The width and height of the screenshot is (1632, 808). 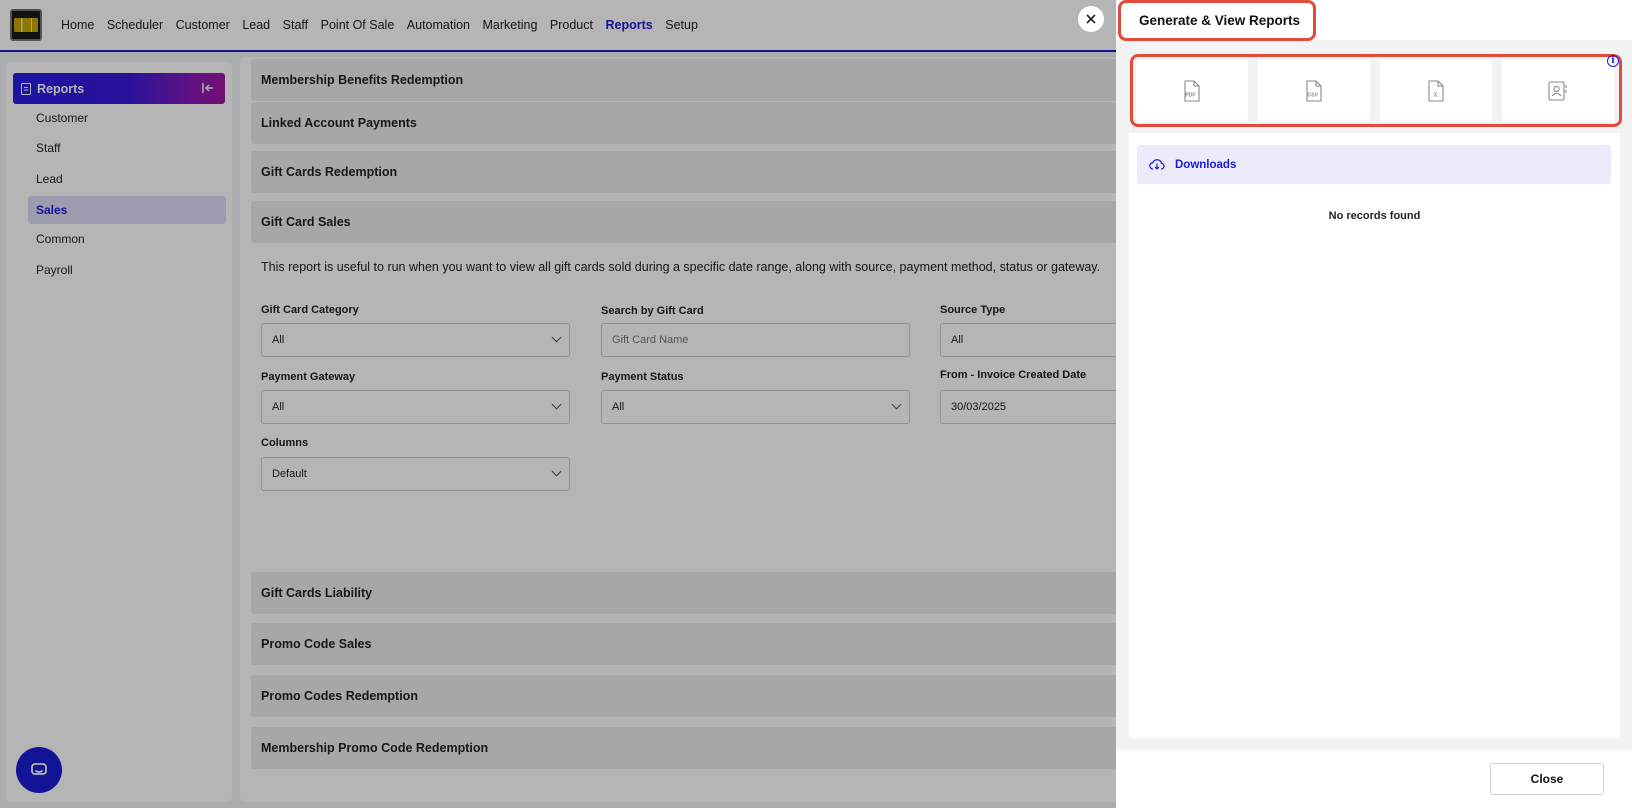 I want to click on downloads-label: Downloads, so click(x=1206, y=164).